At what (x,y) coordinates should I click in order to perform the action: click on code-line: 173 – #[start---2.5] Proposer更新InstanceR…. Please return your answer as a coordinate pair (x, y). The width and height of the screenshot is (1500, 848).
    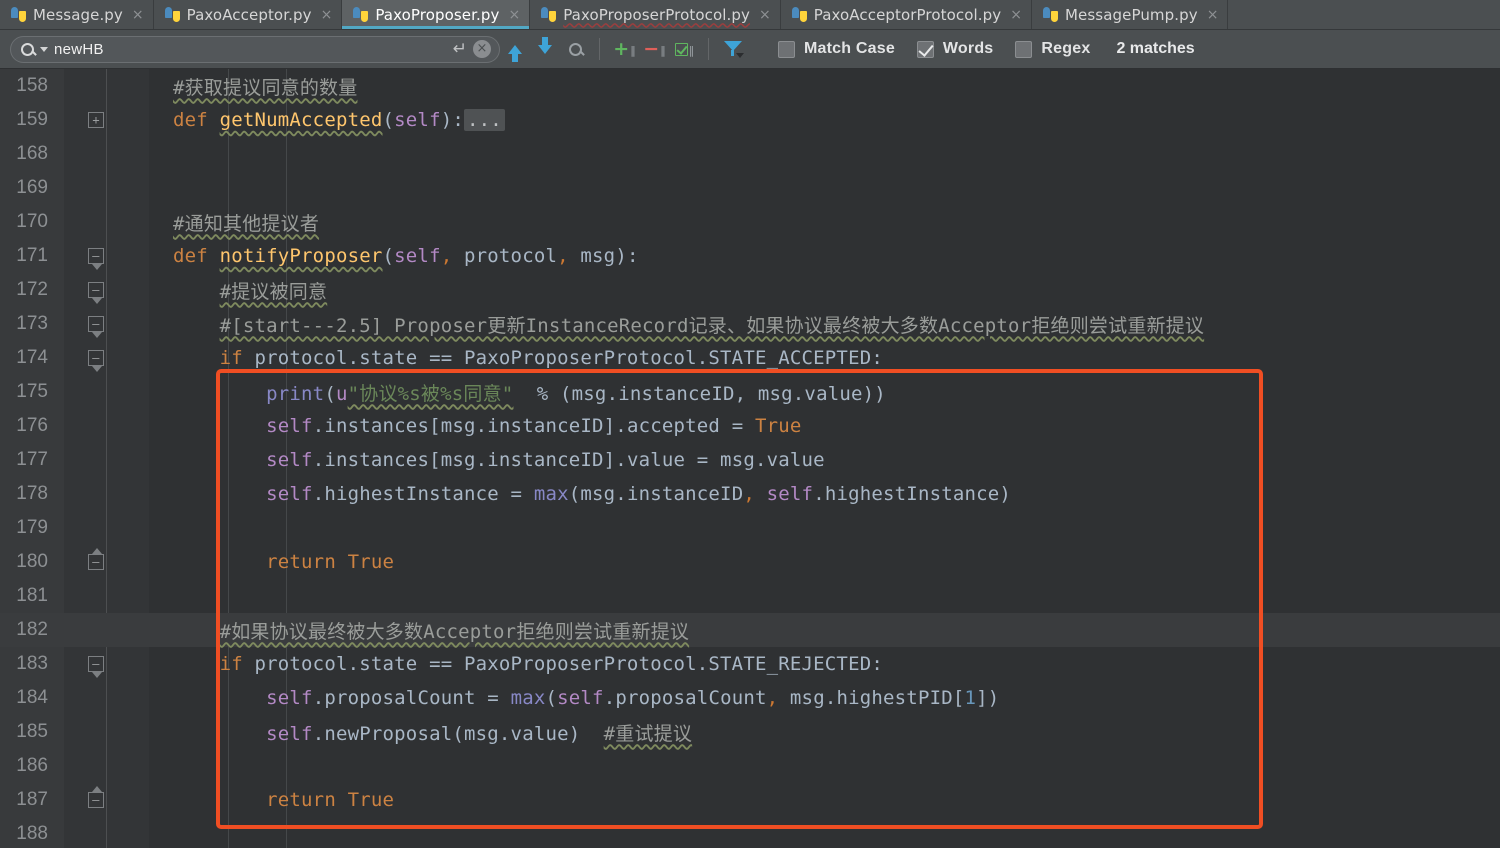
    Looking at the image, I should click on (750, 324).